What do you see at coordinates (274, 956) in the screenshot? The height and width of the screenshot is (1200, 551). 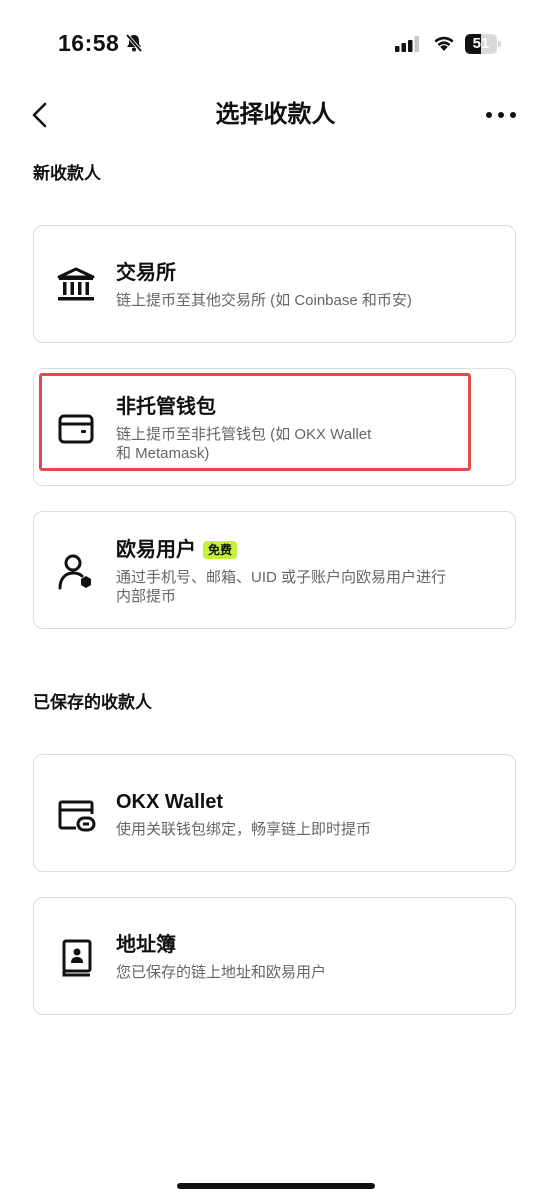 I see `recipient-card-address-book: 地址簿 您已保存的链上地址和欧易用户` at bounding box center [274, 956].